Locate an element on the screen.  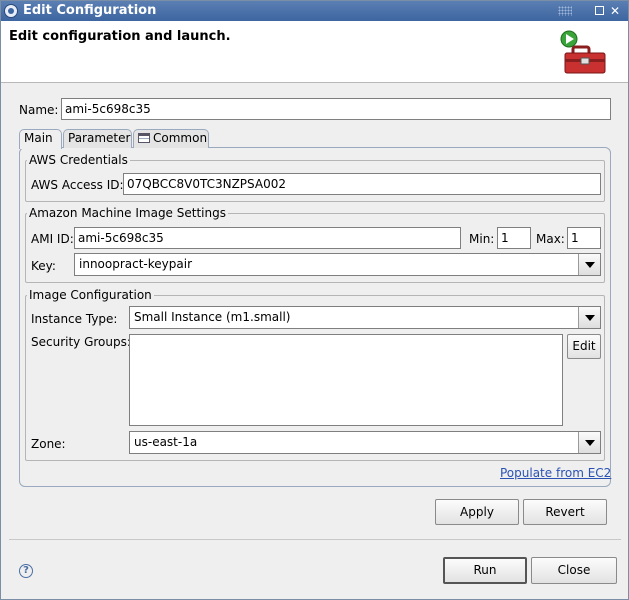
restore-icon is located at coordinates (599, 10).